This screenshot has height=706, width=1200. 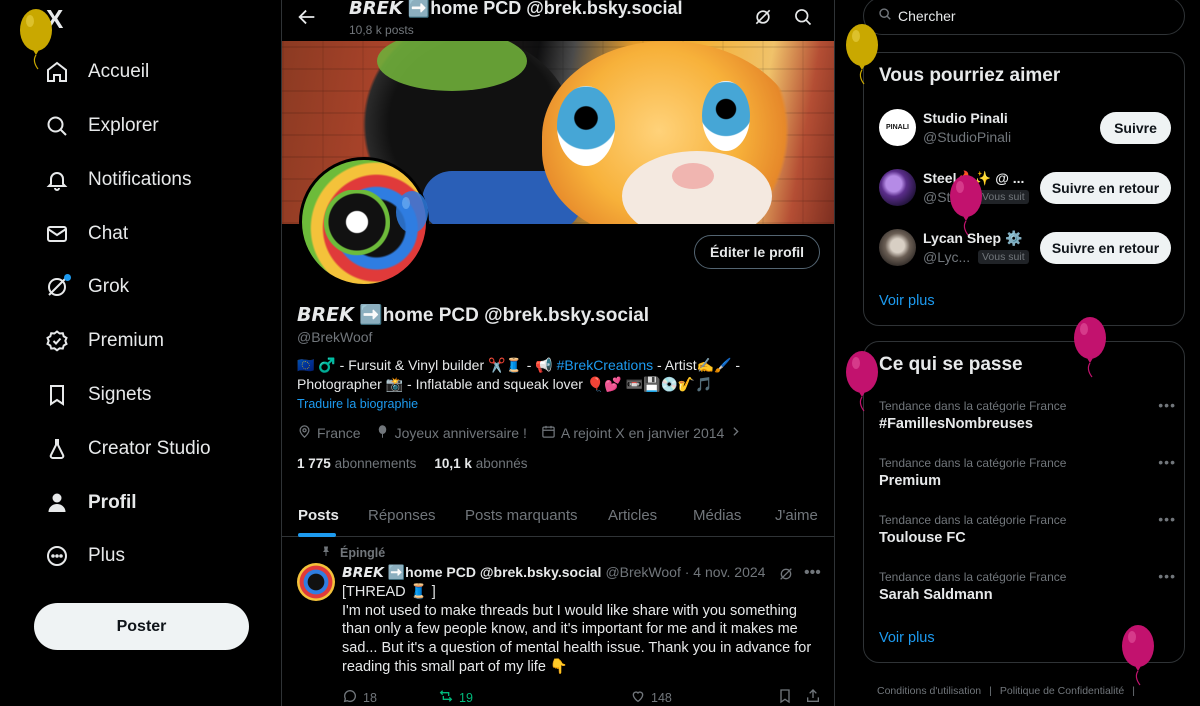 What do you see at coordinates (651, 697) in the screenshot?
I see `like-button: 148` at bounding box center [651, 697].